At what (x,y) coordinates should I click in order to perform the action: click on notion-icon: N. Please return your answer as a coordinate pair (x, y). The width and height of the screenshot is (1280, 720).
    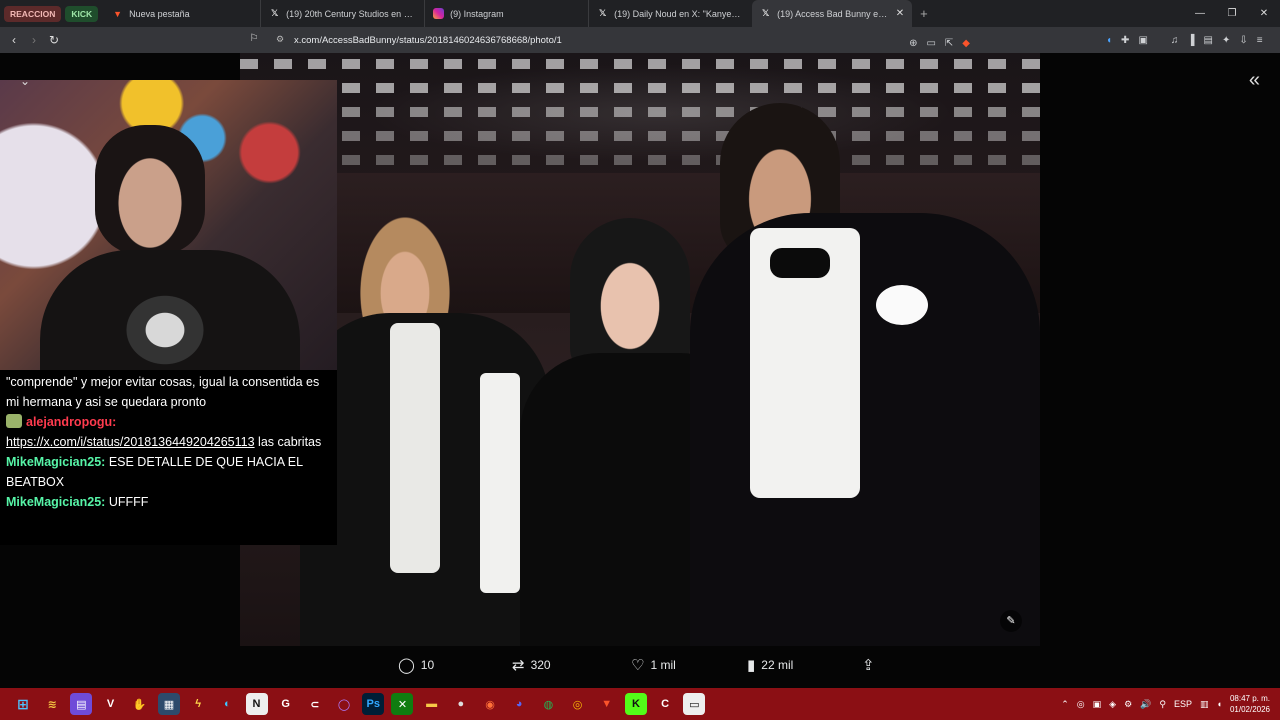
    Looking at the image, I should click on (256, 704).